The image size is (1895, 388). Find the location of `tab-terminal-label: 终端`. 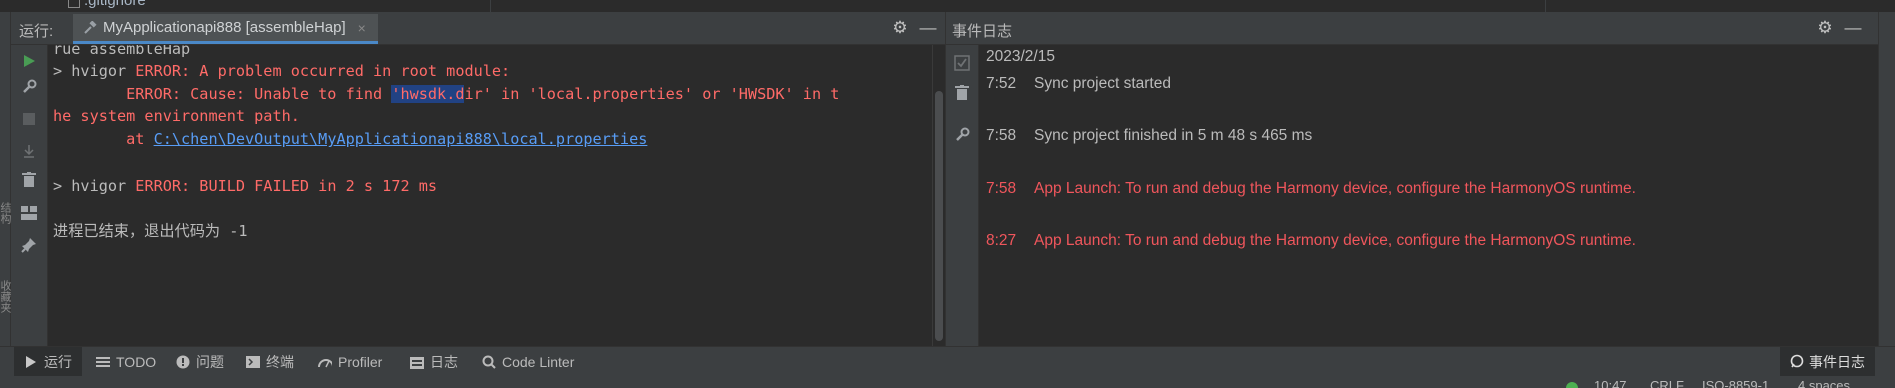

tab-terminal-label: 终端 is located at coordinates (280, 362).